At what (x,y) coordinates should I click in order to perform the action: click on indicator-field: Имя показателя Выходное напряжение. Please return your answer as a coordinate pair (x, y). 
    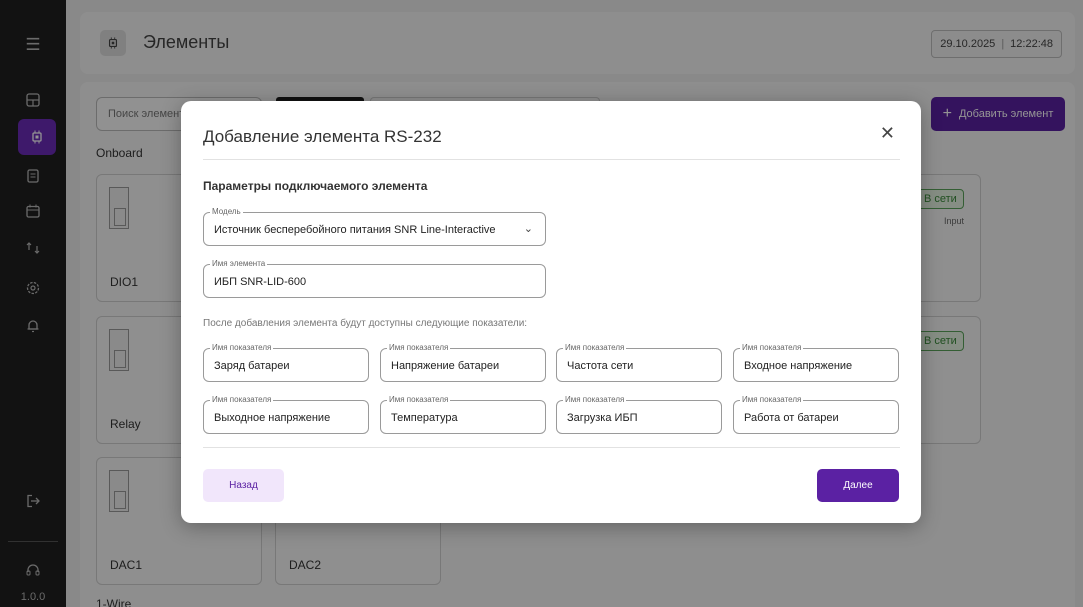
    Looking at the image, I should click on (286, 414).